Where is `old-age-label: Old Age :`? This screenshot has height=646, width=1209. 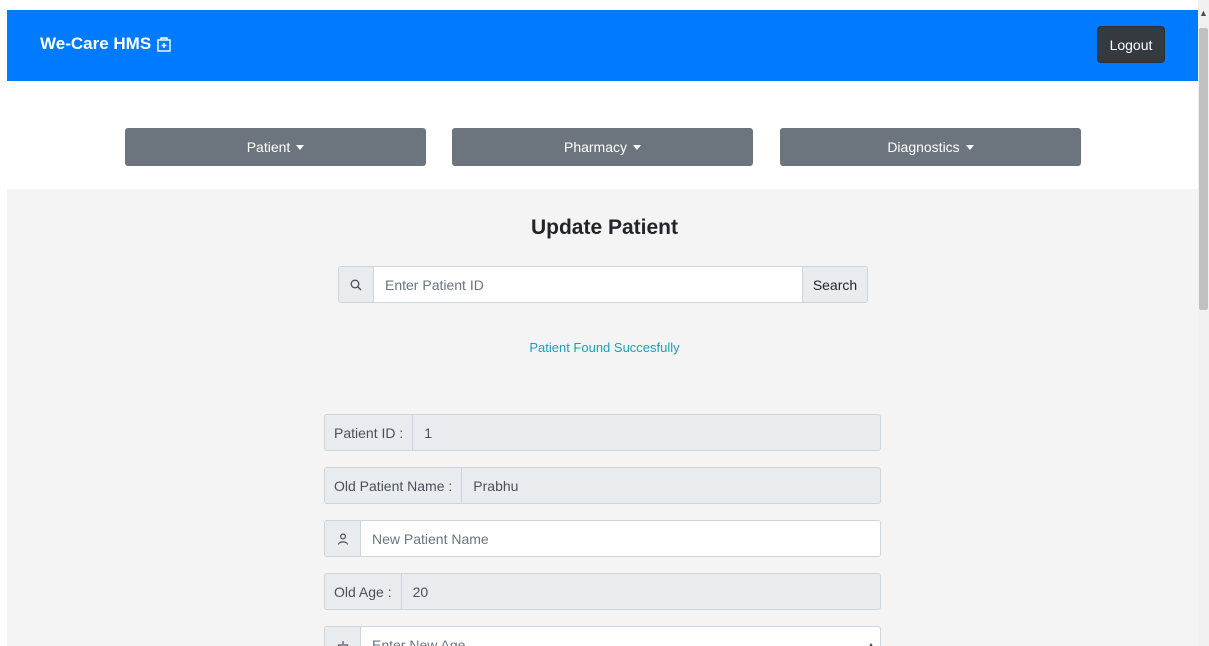
old-age-label: Old Age : is located at coordinates (363, 591).